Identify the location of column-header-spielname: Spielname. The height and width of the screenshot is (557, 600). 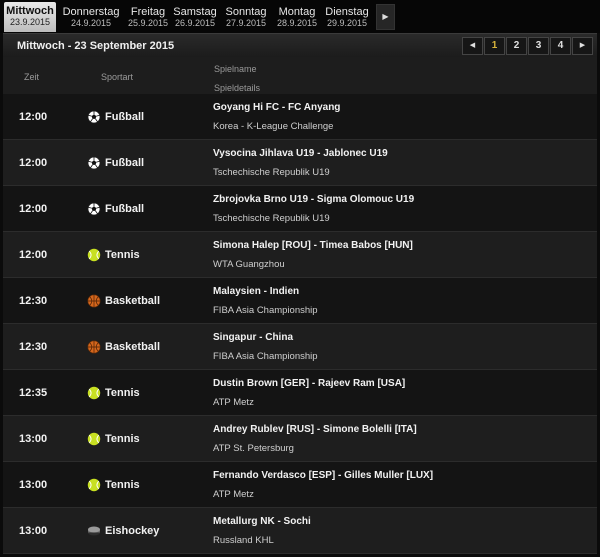
(235, 69).